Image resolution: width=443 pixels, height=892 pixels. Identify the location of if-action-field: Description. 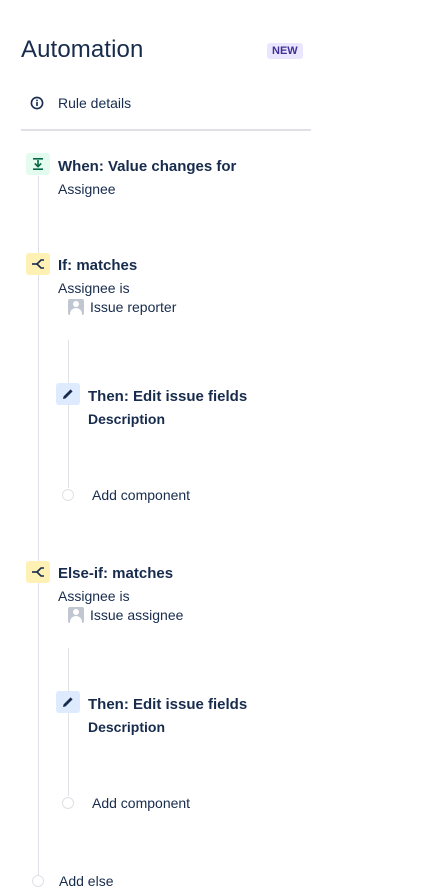
(127, 419).